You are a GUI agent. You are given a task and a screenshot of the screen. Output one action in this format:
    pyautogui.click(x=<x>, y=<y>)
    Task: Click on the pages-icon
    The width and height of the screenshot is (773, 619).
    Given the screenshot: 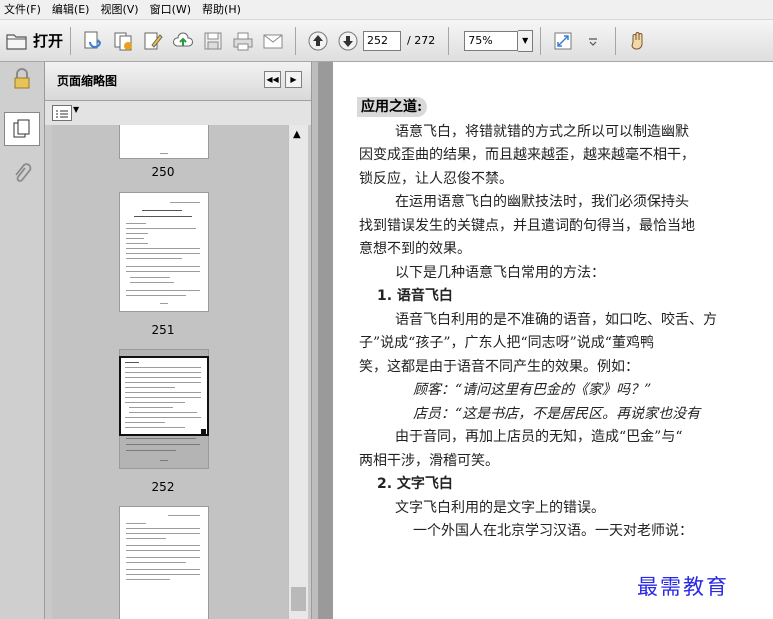 What is the action you would take?
    pyautogui.click(x=21, y=128)
    